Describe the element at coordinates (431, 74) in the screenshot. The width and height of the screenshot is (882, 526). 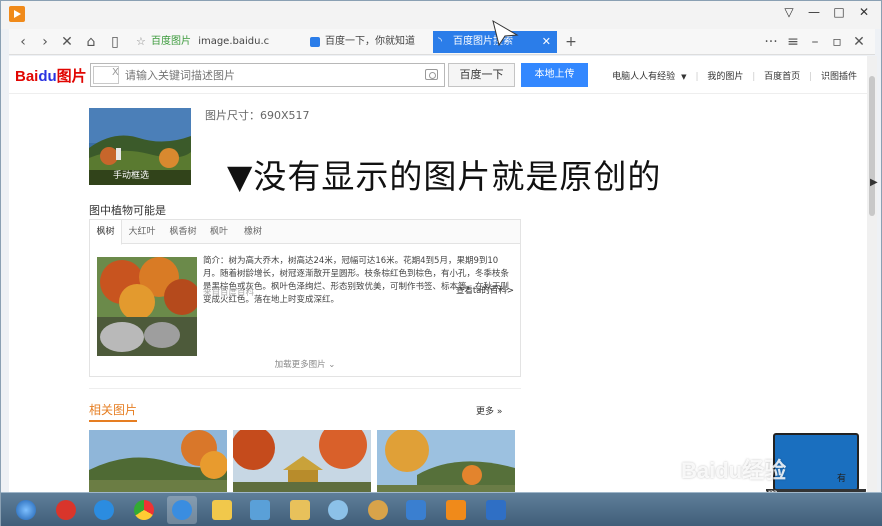
I see `camera-icon` at that location.